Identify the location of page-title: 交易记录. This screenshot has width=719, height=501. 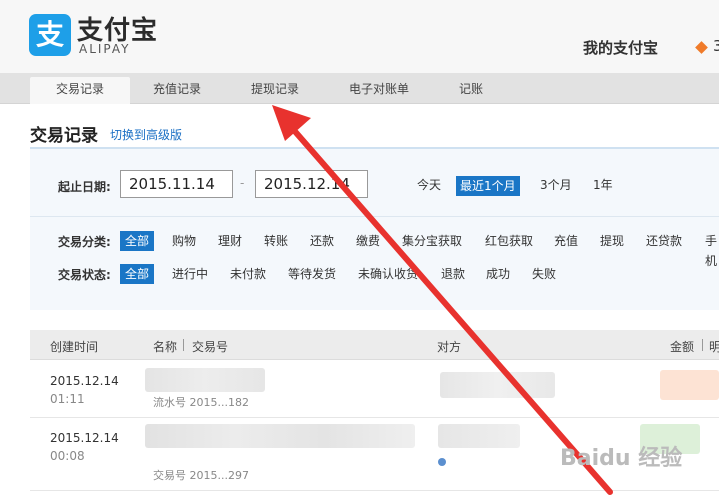
(64, 136).